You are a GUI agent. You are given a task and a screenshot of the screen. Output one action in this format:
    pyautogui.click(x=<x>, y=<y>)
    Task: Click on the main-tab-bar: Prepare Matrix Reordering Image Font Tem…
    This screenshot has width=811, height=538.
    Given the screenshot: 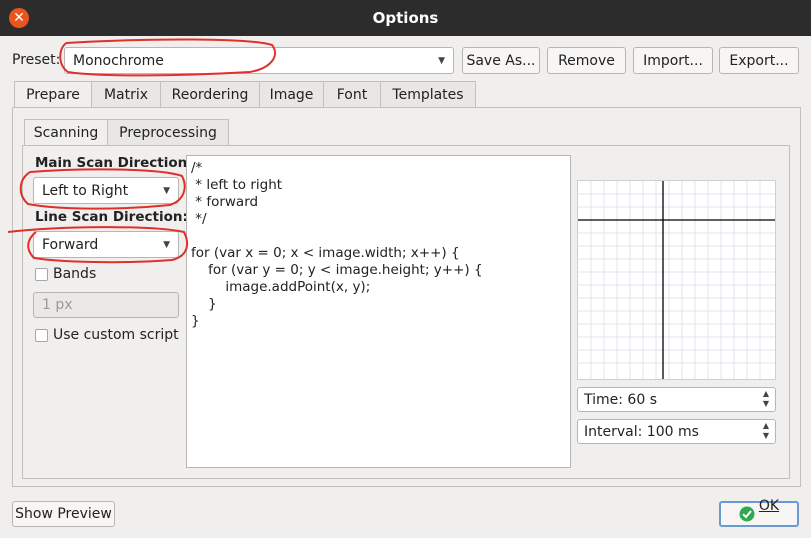 What is the action you would take?
    pyautogui.click(x=245, y=94)
    